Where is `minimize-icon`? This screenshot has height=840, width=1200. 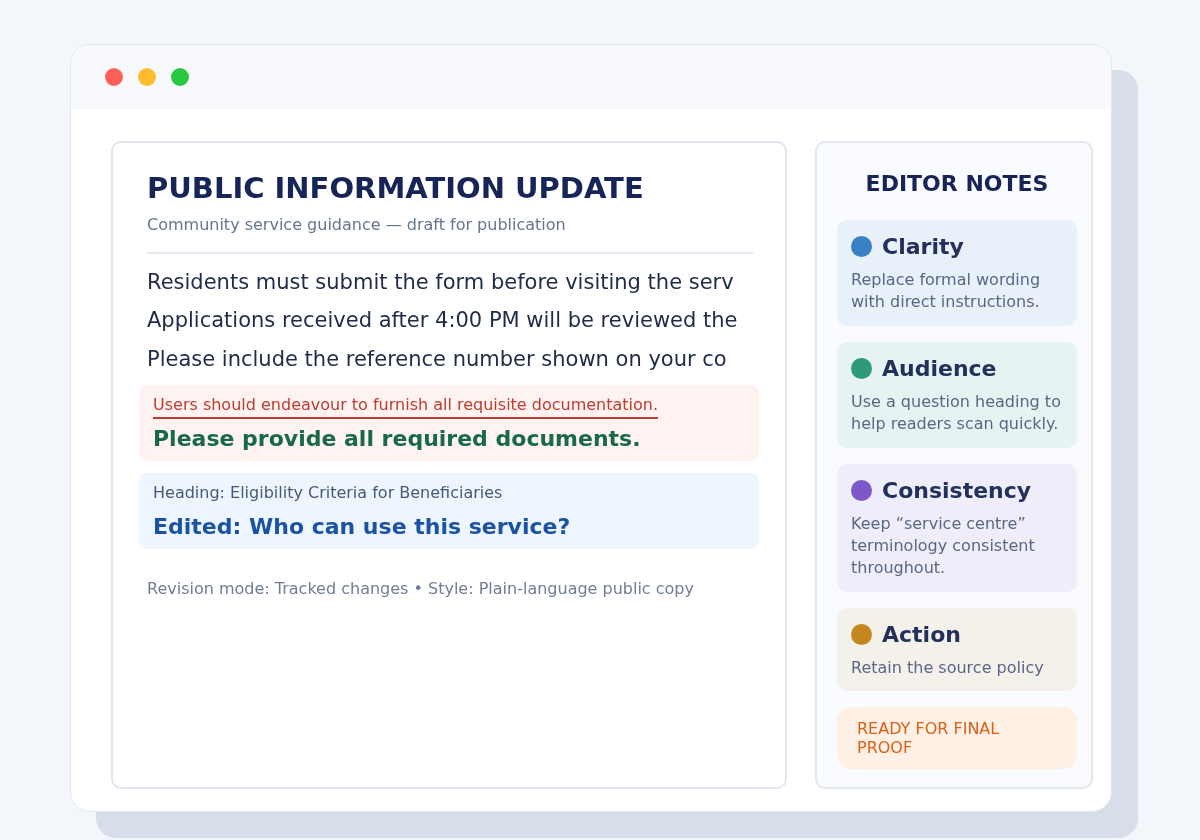
minimize-icon is located at coordinates (147, 77).